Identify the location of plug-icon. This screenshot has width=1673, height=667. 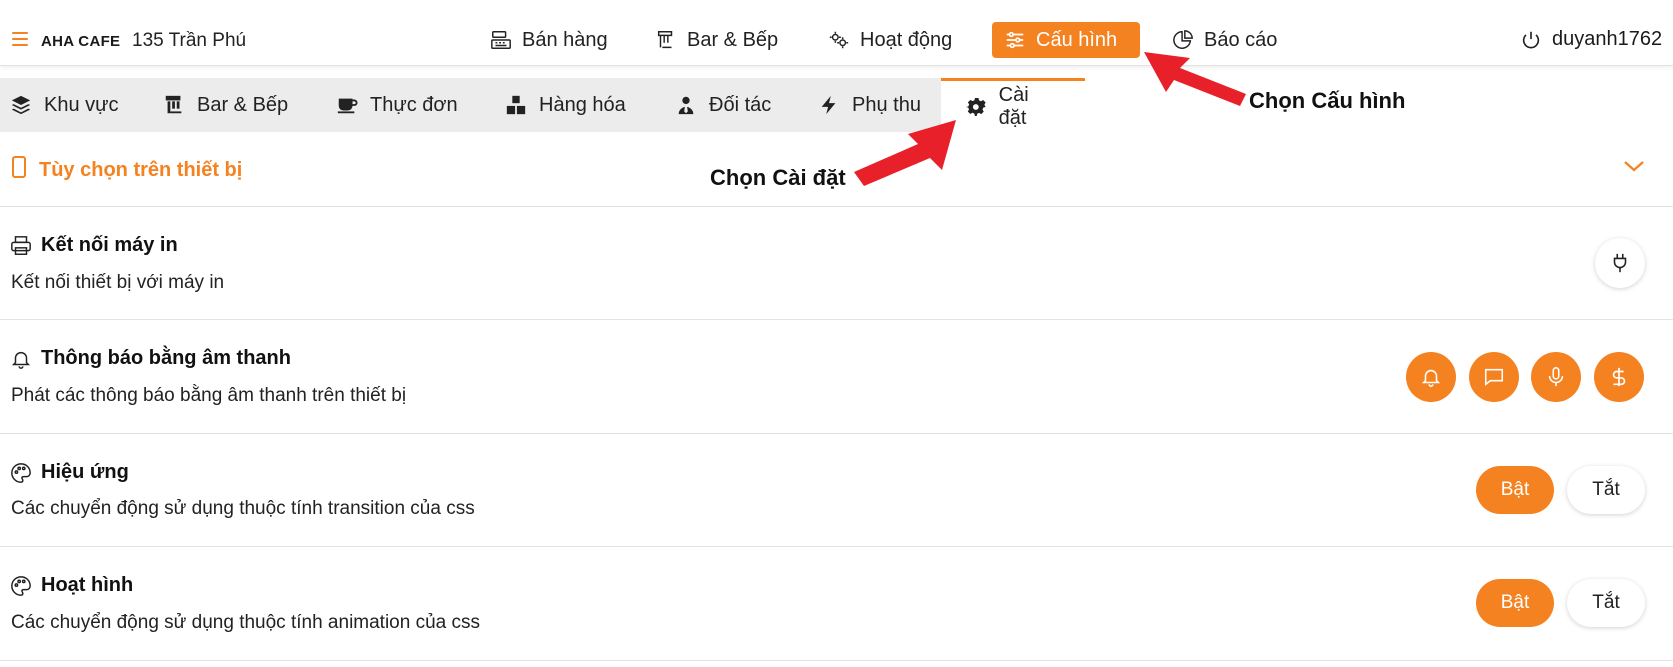
(1620, 263).